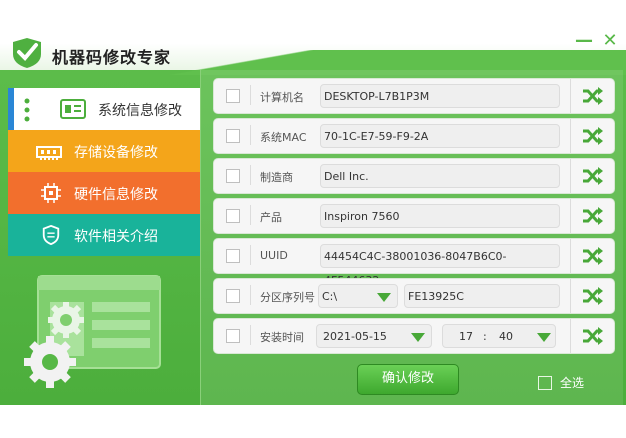 The image size is (626, 438). I want to click on field-label: 产品, so click(266, 215).